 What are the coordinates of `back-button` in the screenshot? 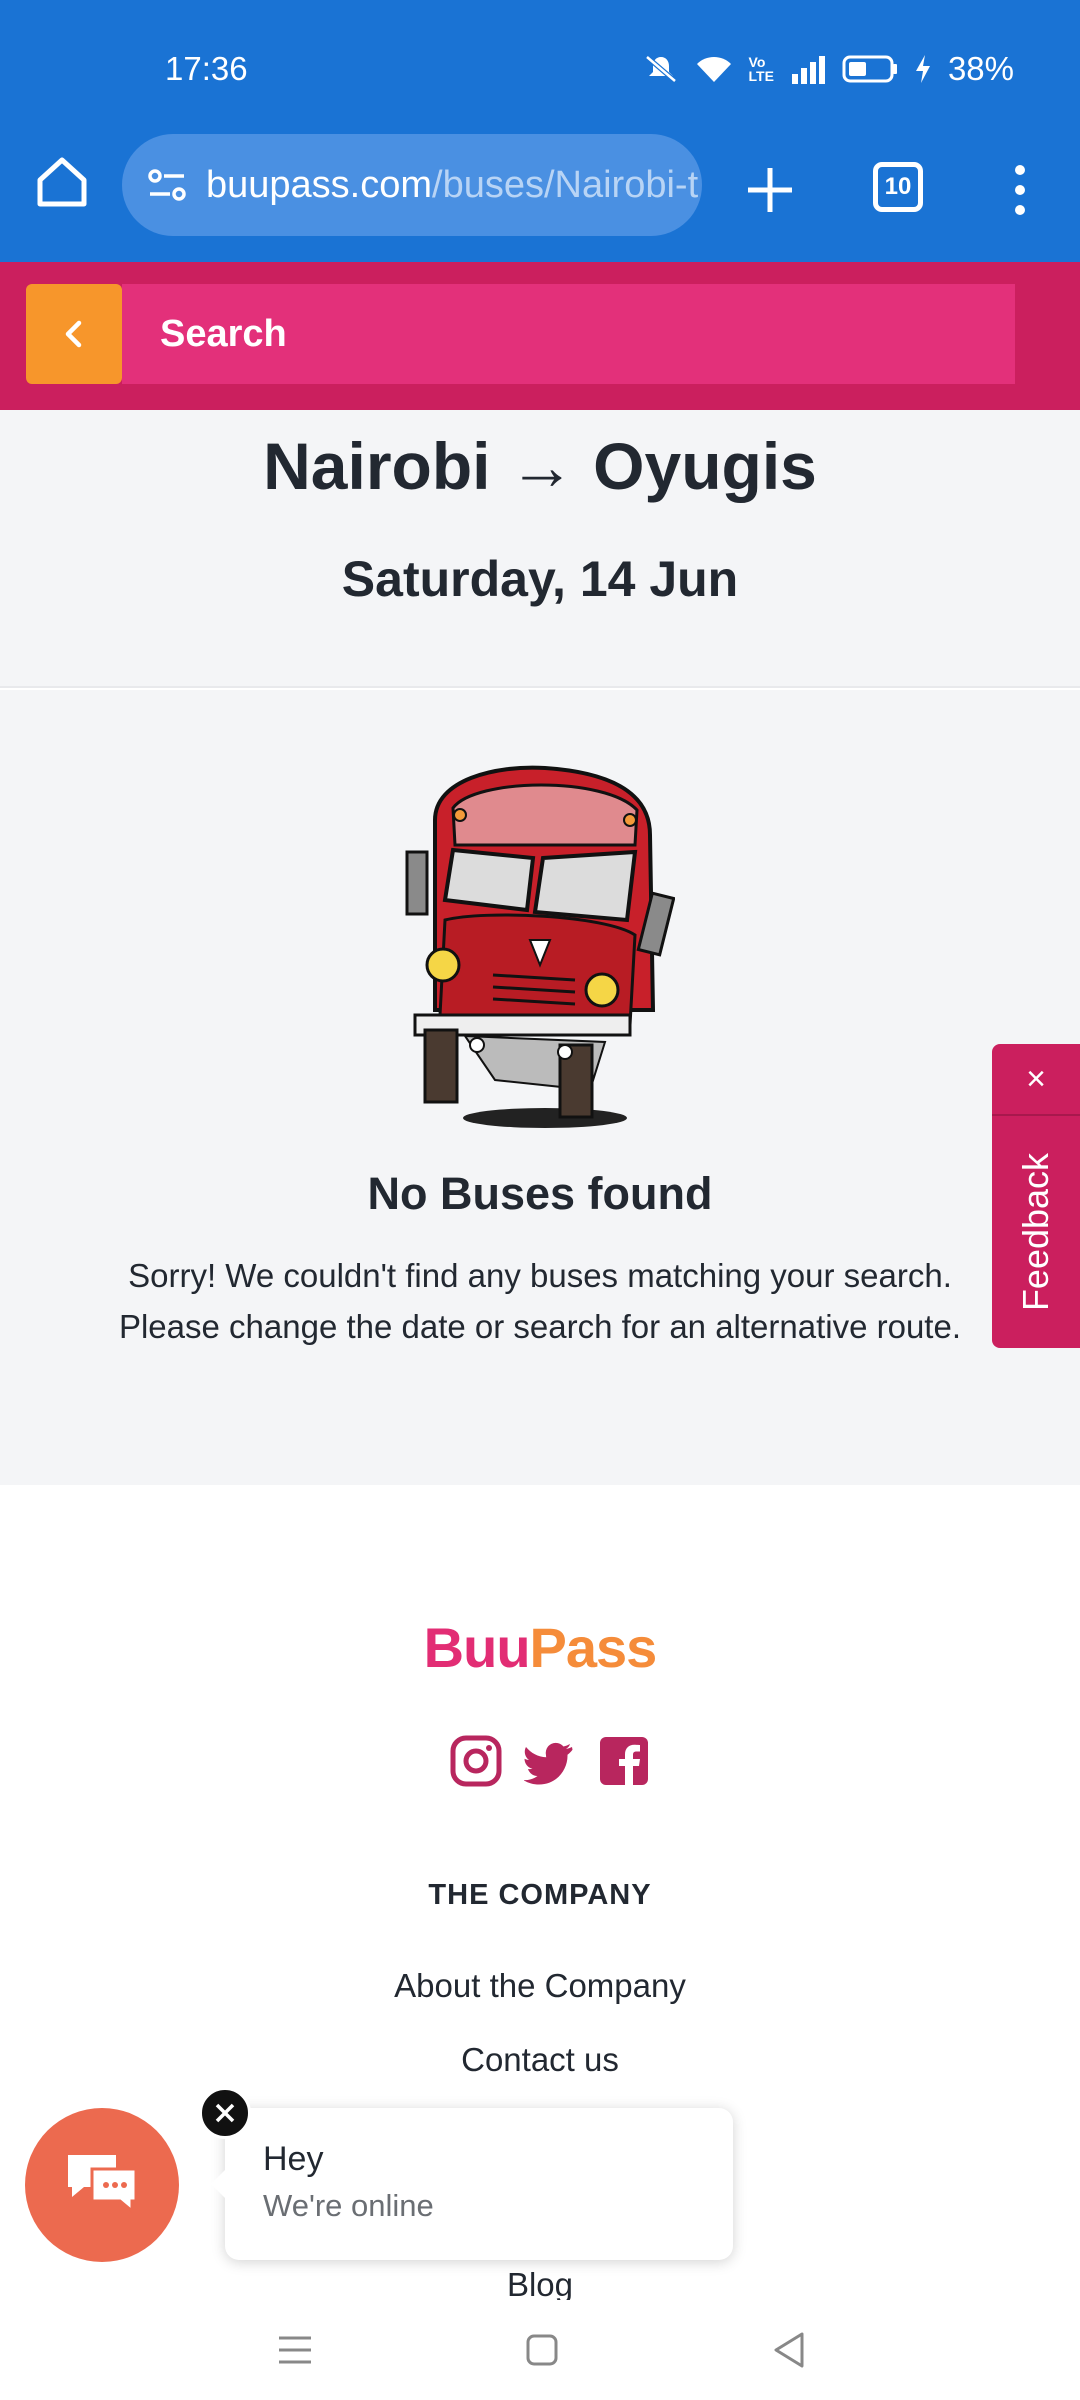 It's located at (74, 334).